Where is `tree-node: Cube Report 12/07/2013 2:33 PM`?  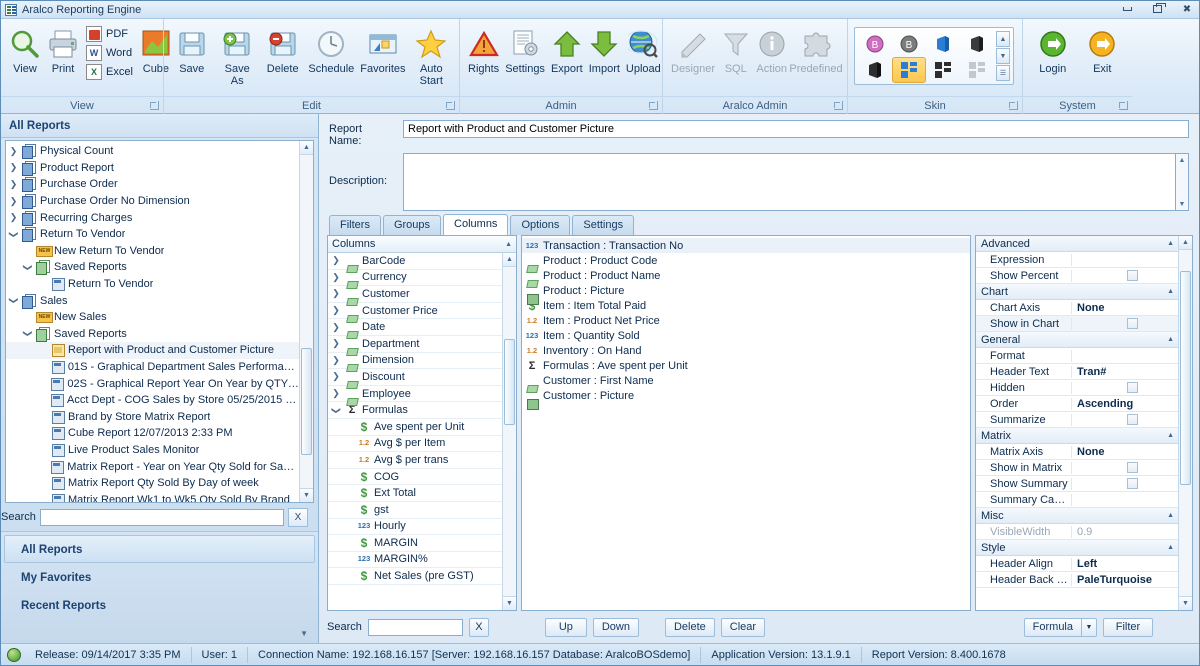
tree-node: Cube Report 12/07/2013 2:33 PM is located at coordinates (152, 433).